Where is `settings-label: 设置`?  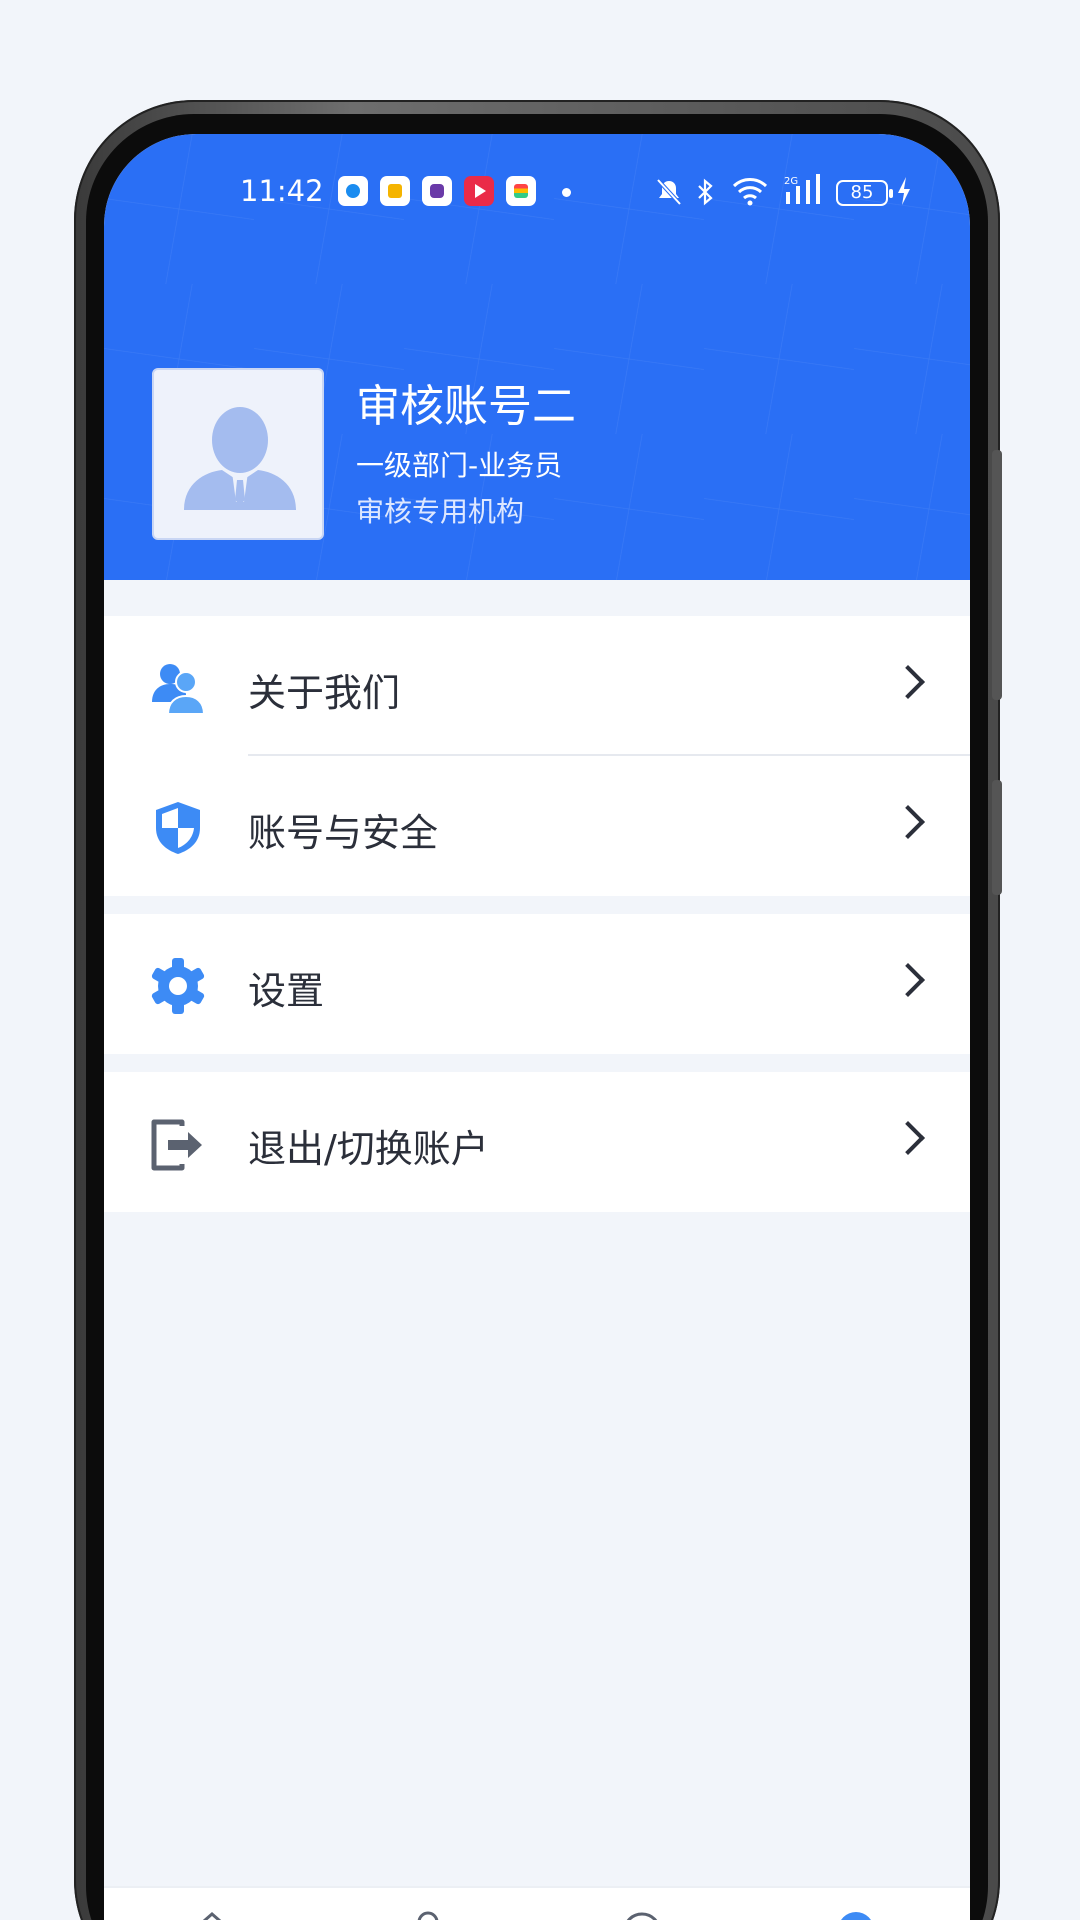
settings-label: 设置 is located at coordinates (286, 991).